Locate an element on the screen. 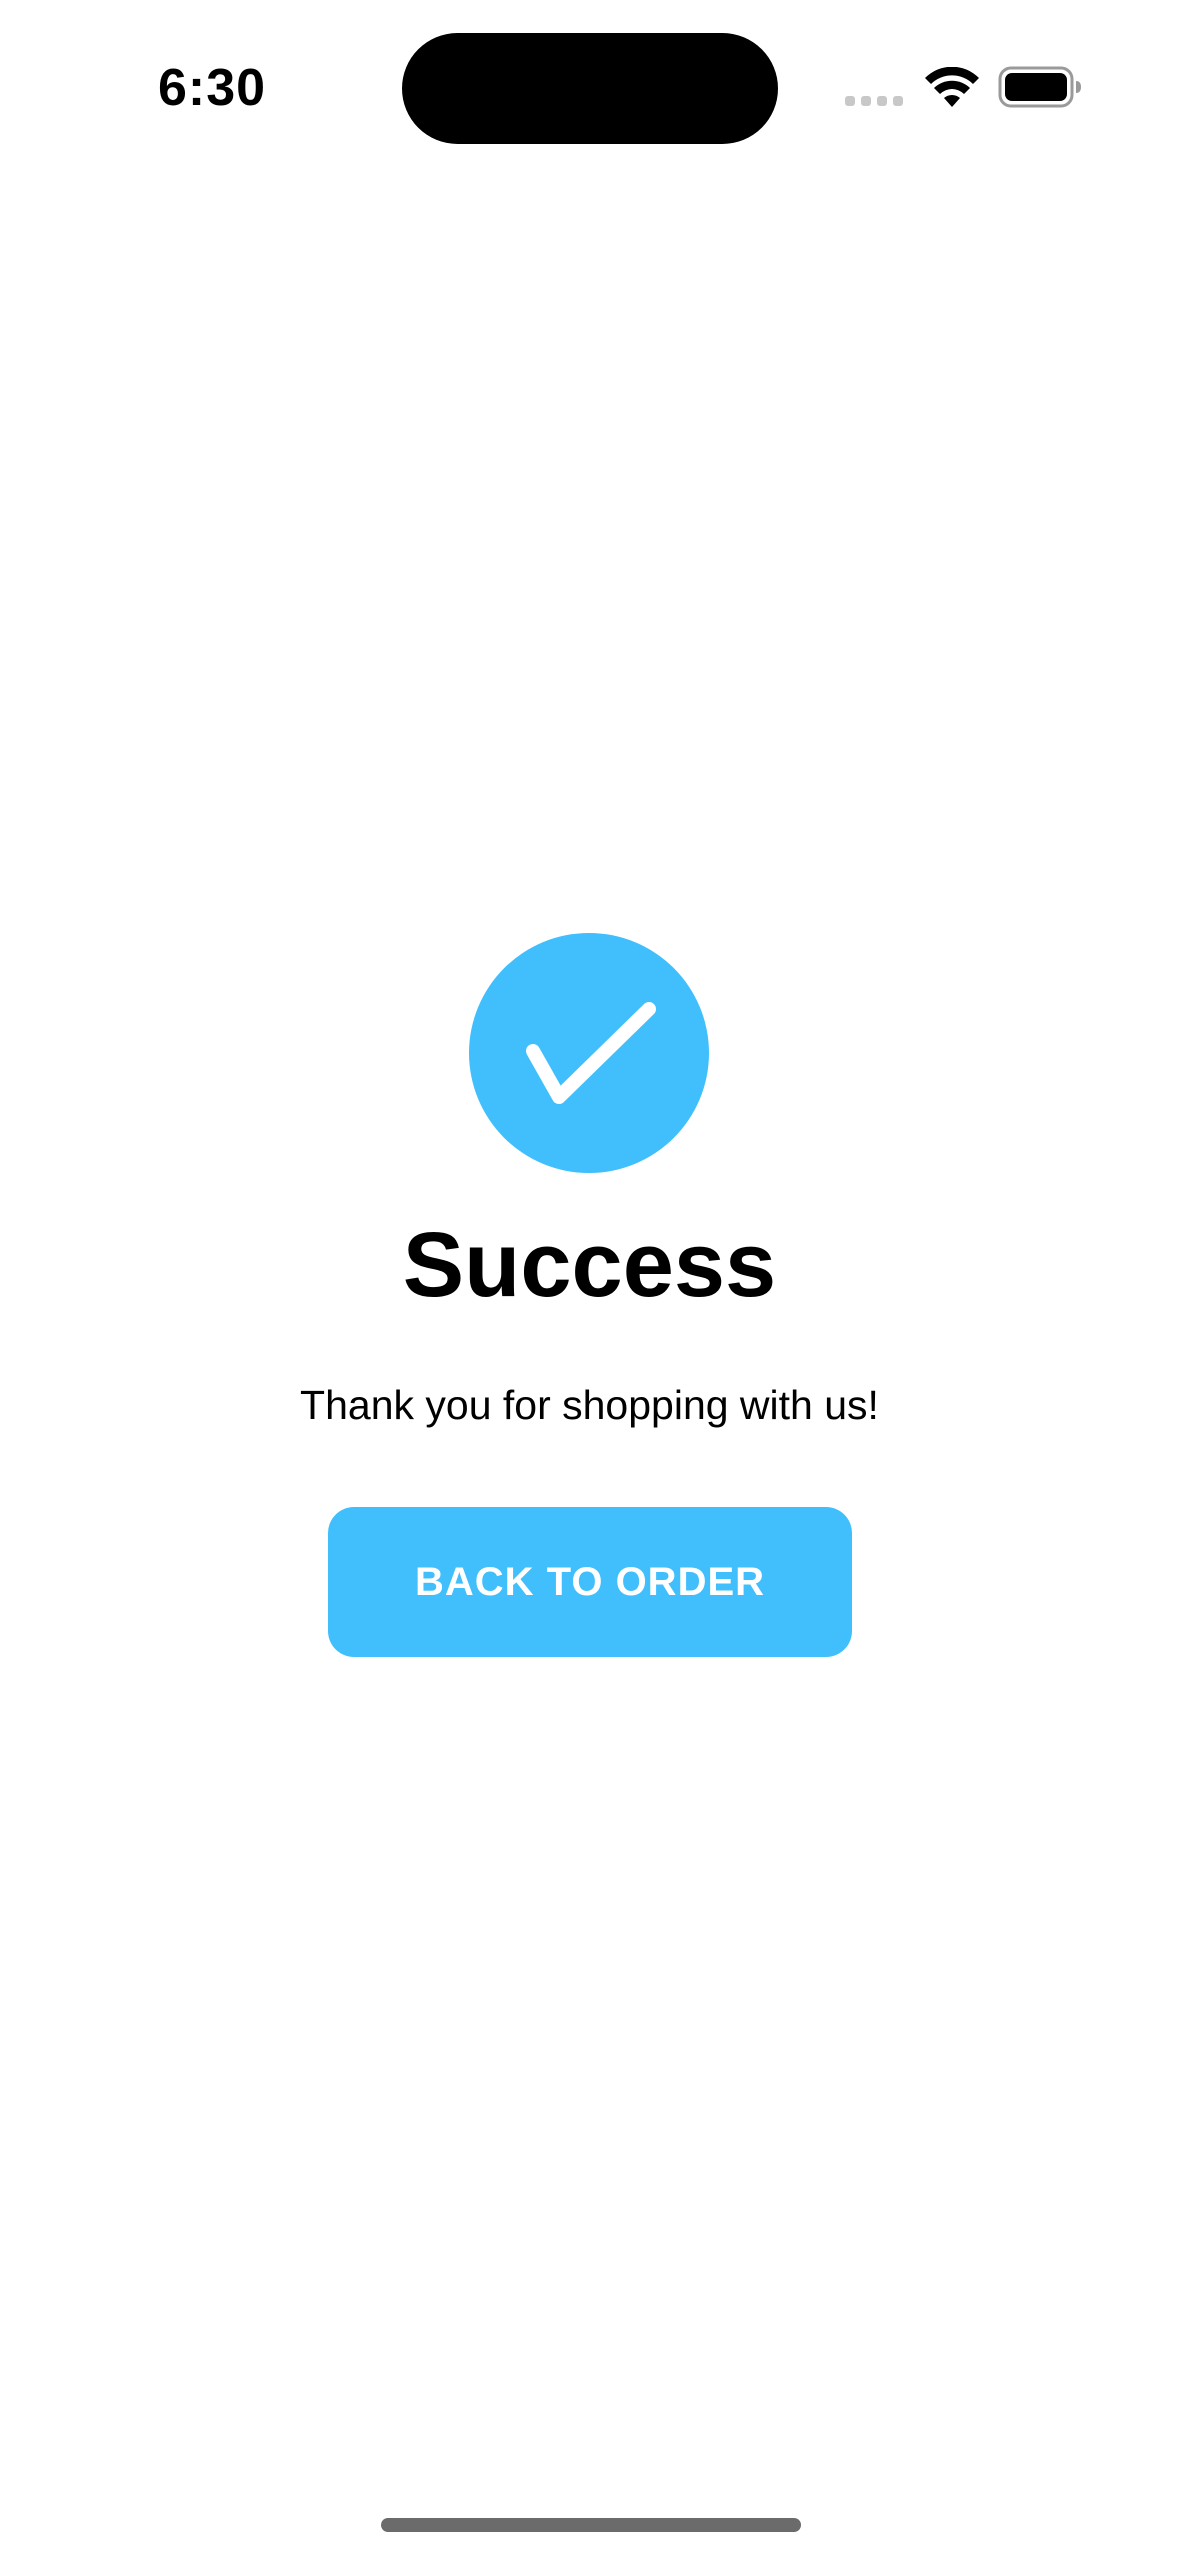  signal-dots-icon is located at coordinates (875, 101).